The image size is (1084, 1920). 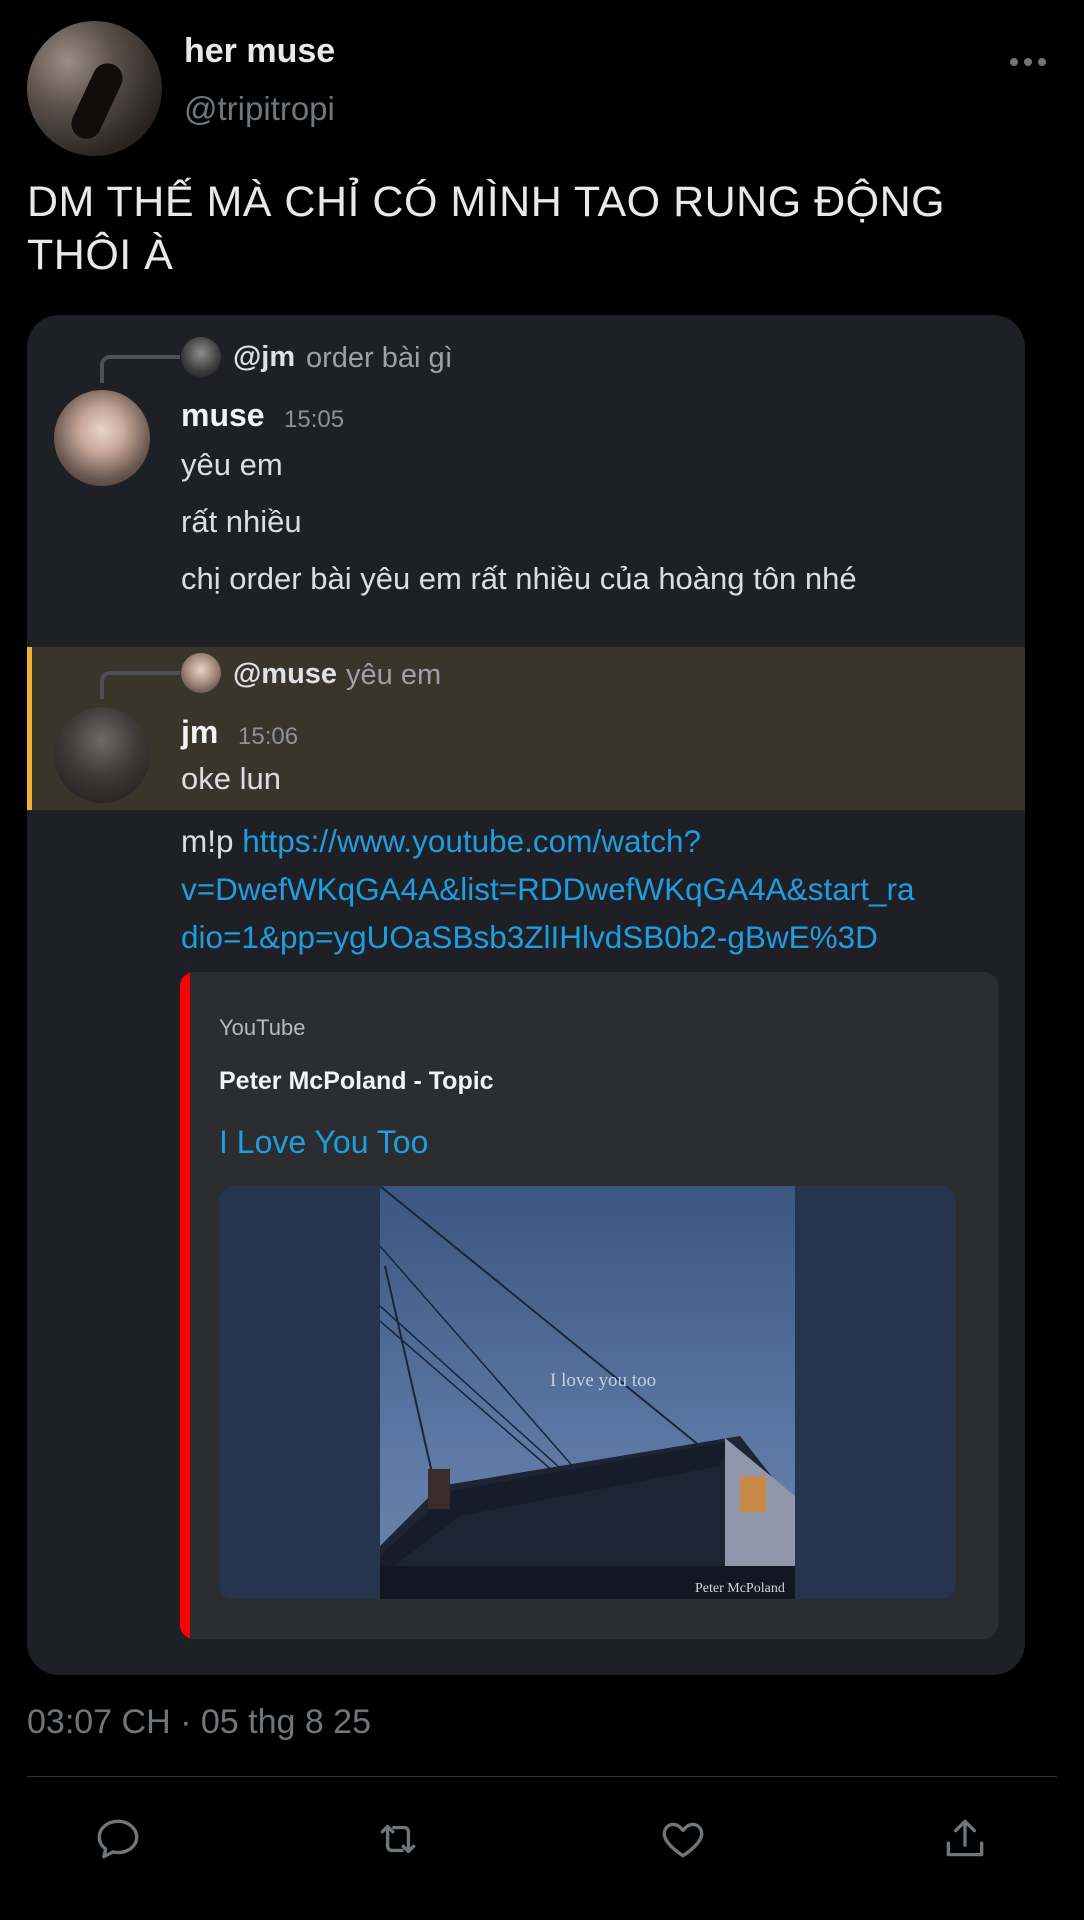 What do you see at coordinates (356, 1081) in the screenshot?
I see `embed-author: Peter McPoland - Topic` at bounding box center [356, 1081].